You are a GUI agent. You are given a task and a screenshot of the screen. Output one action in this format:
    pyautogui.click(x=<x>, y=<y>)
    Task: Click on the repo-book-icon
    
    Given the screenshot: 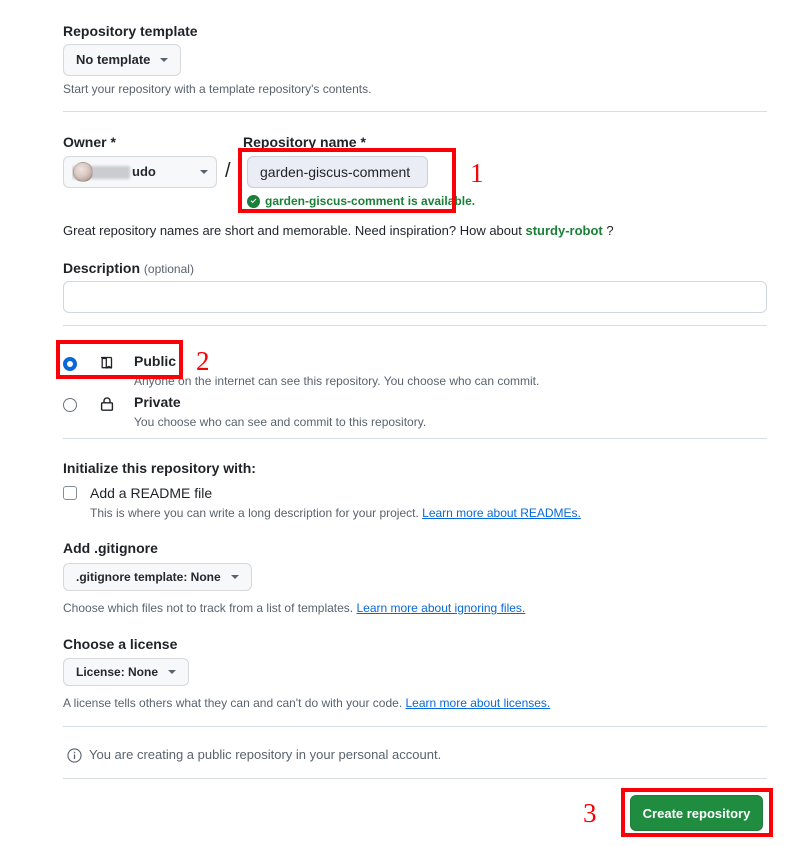 What is the action you would take?
    pyautogui.click(x=107, y=362)
    